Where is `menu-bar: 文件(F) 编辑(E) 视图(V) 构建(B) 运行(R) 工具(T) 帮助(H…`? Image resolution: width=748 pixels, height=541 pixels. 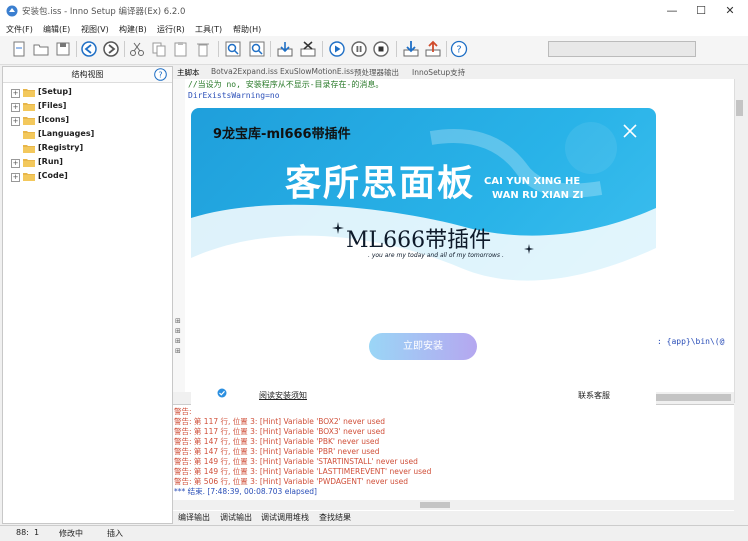 menu-bar: 文件(F) 编辑(E) 视图(V) 构建(B) 运行(R) 工具(T) 帮助(H… is located at coordinates (374, 29).